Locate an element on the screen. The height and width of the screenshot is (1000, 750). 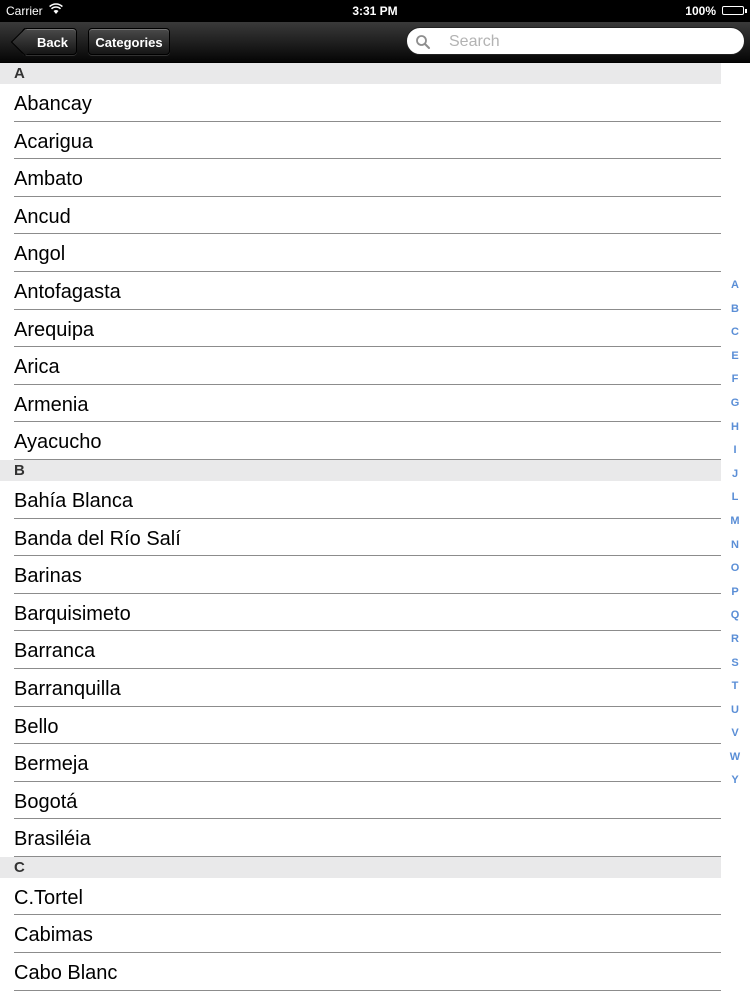
index-letter: Q is located at coordinates (735, 620).